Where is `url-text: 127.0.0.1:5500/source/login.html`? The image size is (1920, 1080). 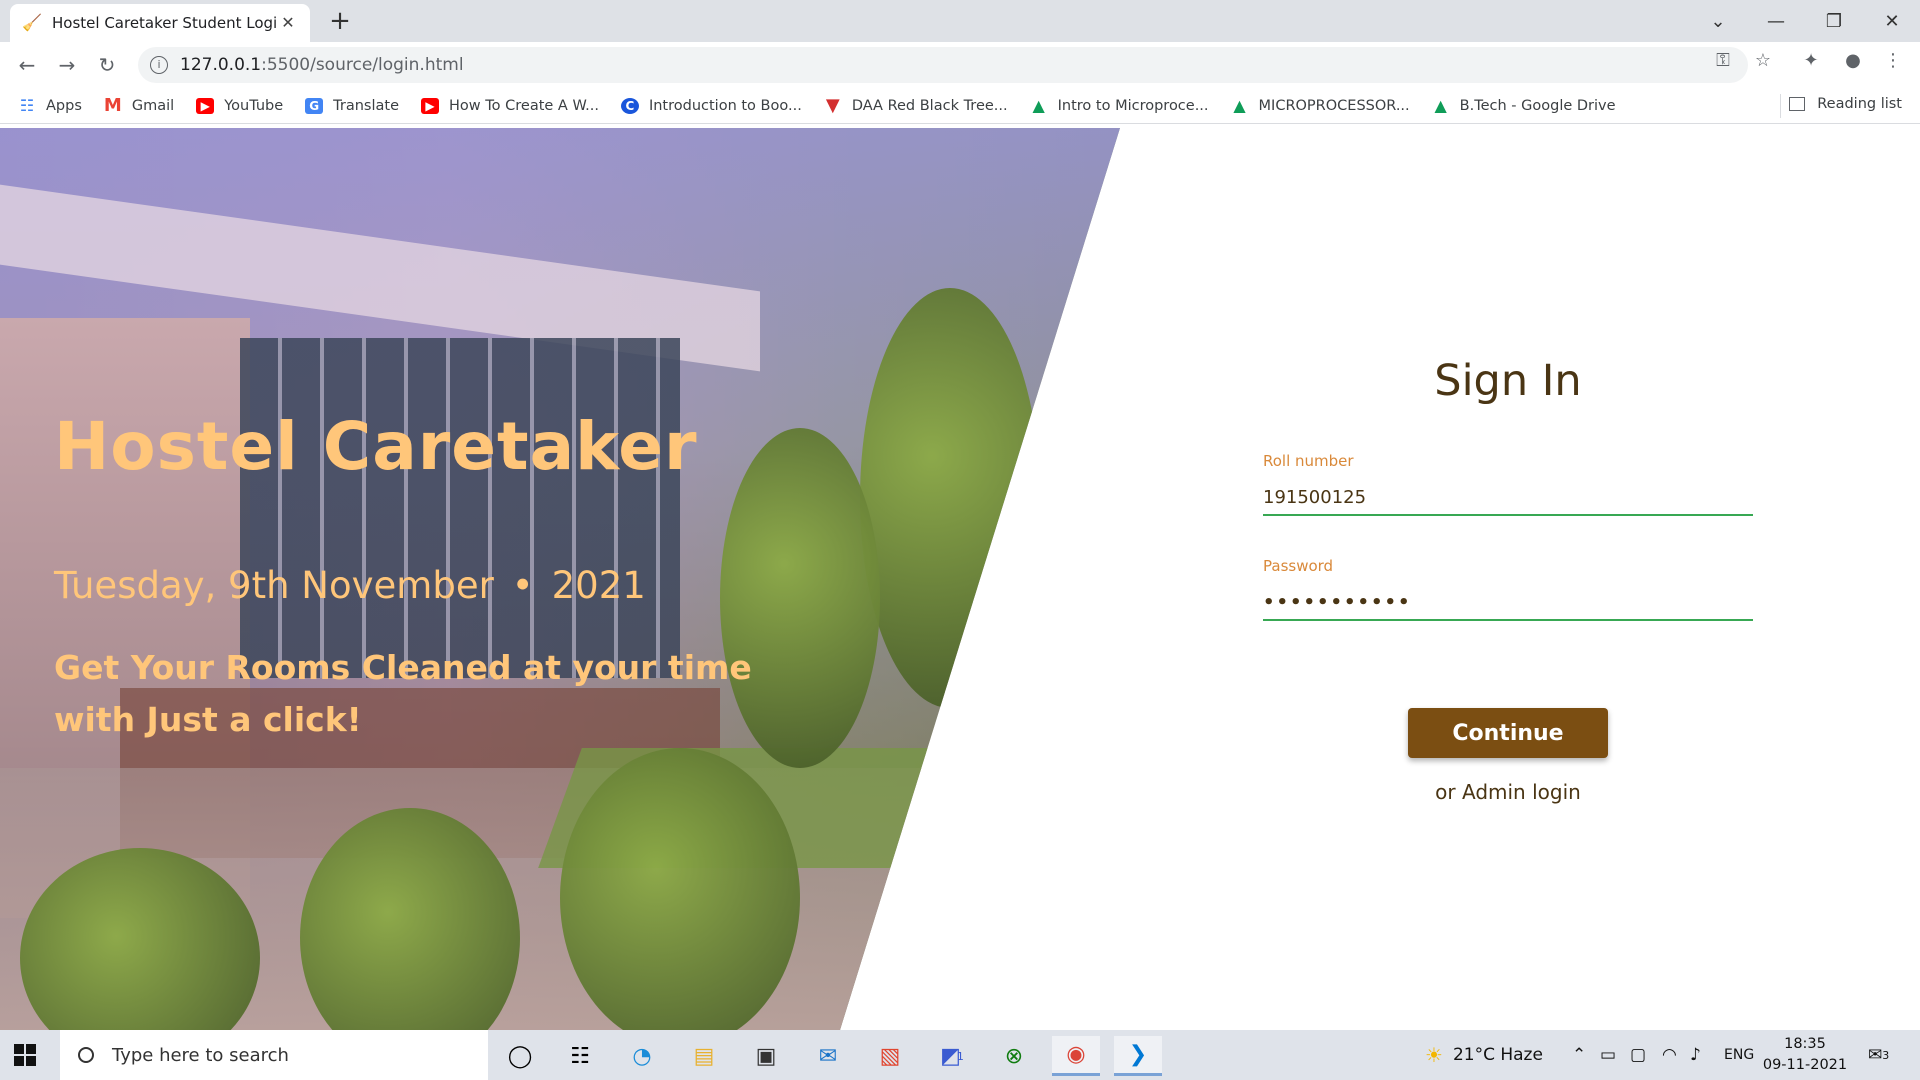 url-text: 127.0.0.1:5500/source/login.html is located at coordinates (322, 65).